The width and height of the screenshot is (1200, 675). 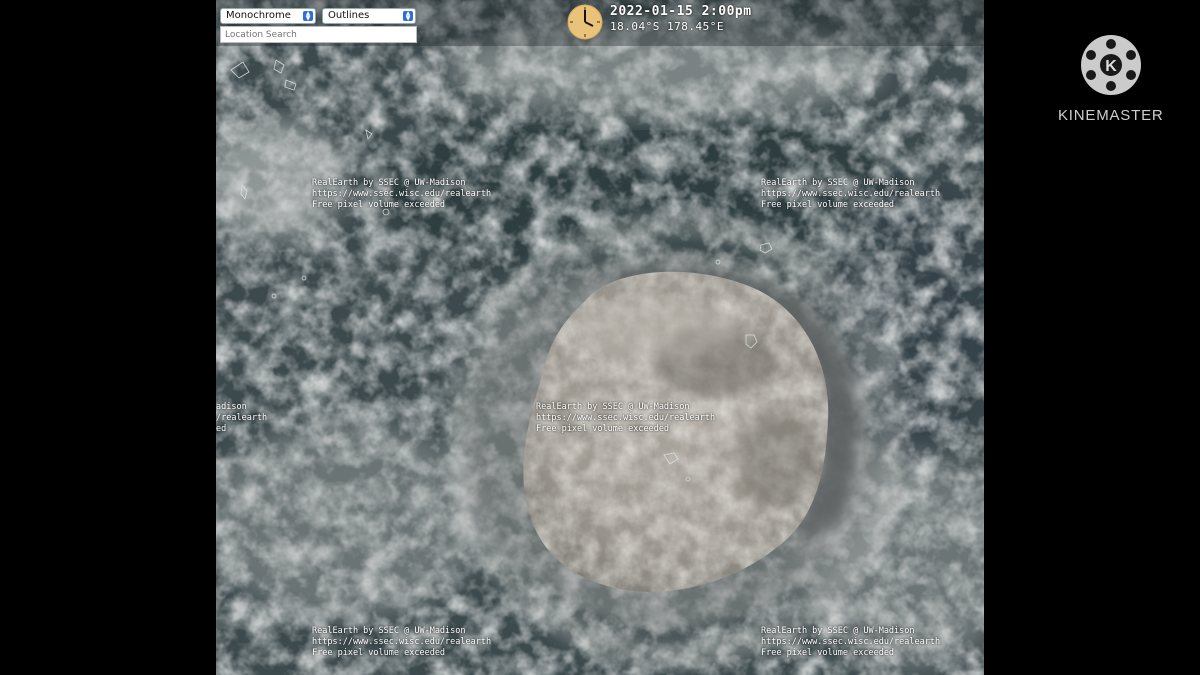 I want to click on image-timestamp: 2022-01-15 2:00pm 18.04°S 178.45°E, so click(x=681, y=18).